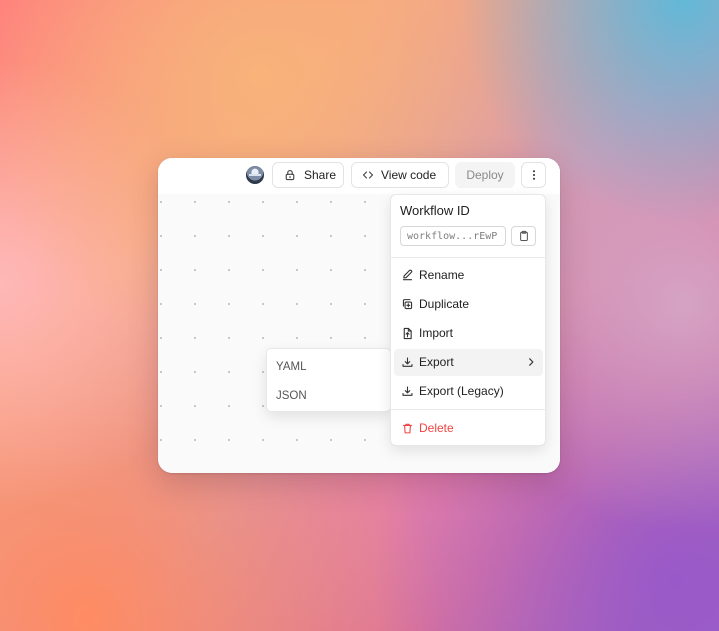 The height and width of the screenshot is (631, 719). I want to click on more-vertical-icon, so click(534, 175).